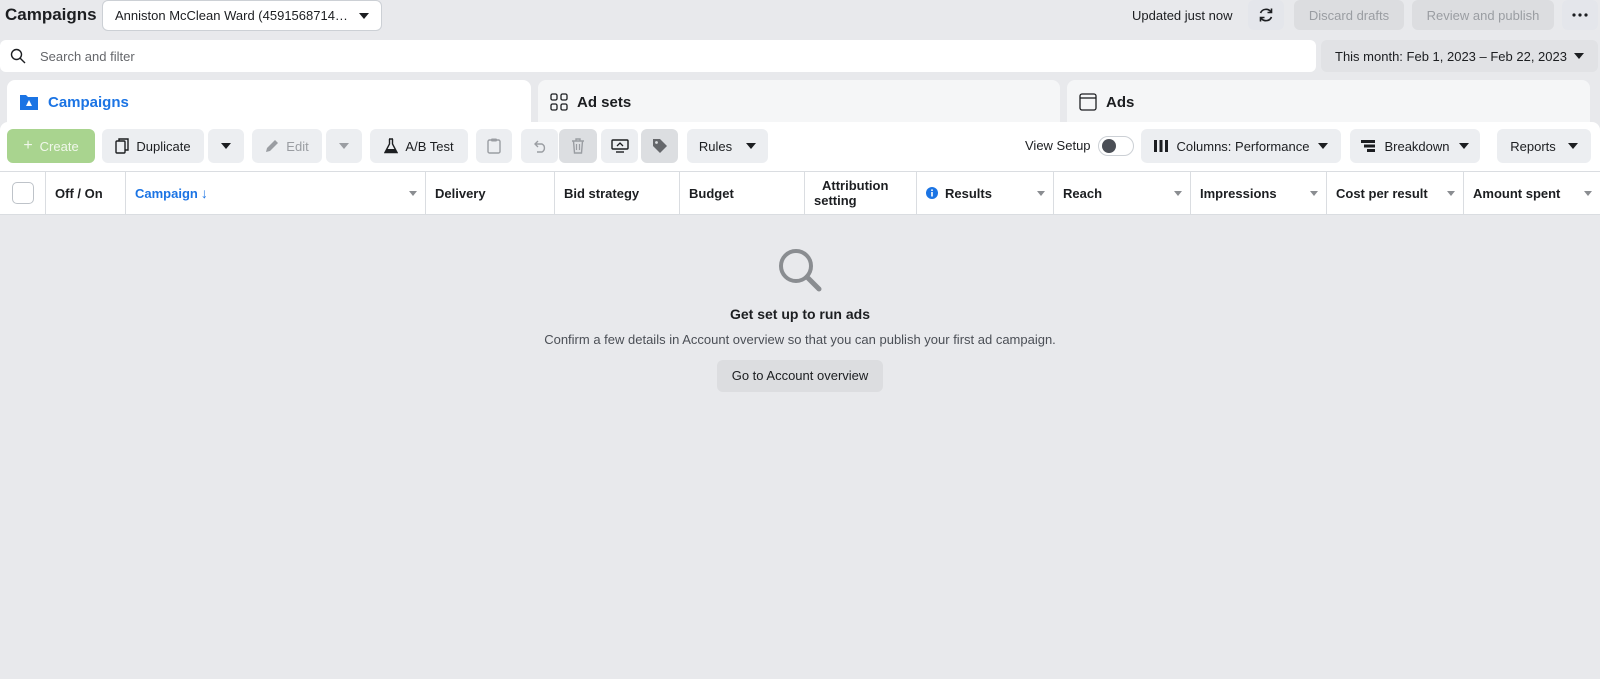 The height and width of the screenshot is (679, 1600). Describe the element at coordinates (204, 193) in the screenshot. I see `sort-arrow-down-icon: ↓` at that location.